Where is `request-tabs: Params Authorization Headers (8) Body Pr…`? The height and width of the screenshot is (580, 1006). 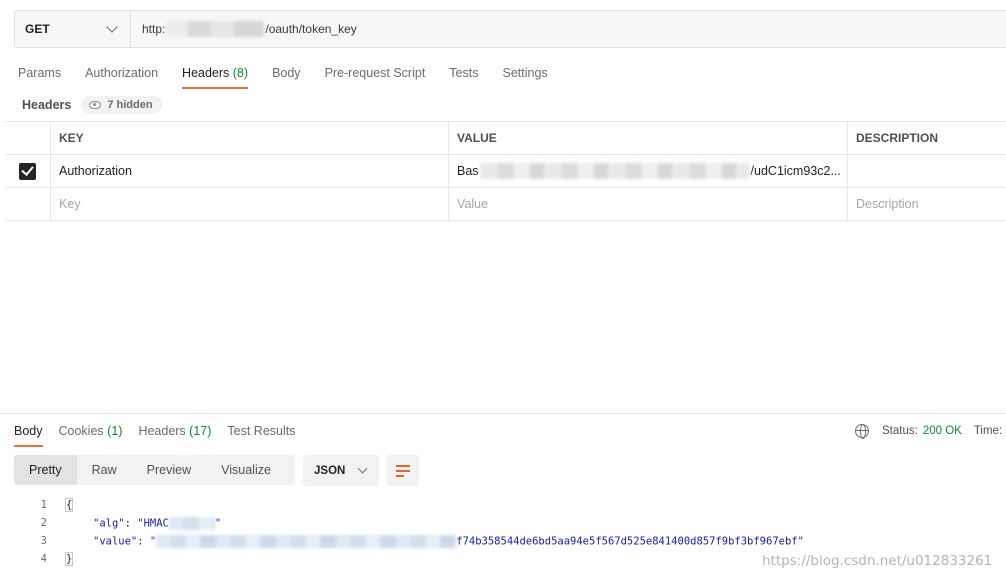 request-tabs: Params Authorization Headers (8) Body Pr… is located at coordinates (295, 74).